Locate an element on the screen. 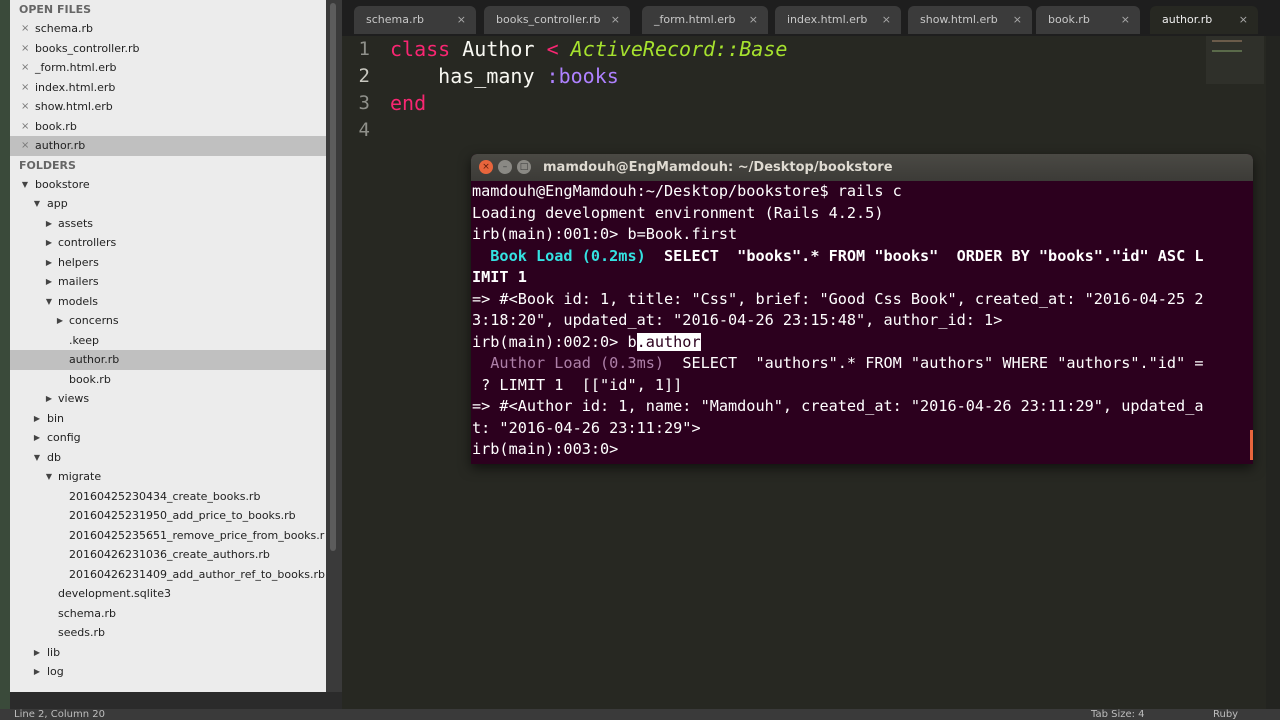 Image resolution: width=1280 pixels, height=720 pixels. status-bar: Line 2, Column 20 Tab Size: 4 Ruby is located at coordinates (640, 714).